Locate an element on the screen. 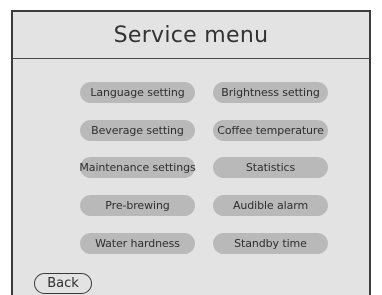 Image resolution: width=382 pixels, height=295 pixels. coffee-temperature-button: Coffee temperature is located at coordinates (270, 130).